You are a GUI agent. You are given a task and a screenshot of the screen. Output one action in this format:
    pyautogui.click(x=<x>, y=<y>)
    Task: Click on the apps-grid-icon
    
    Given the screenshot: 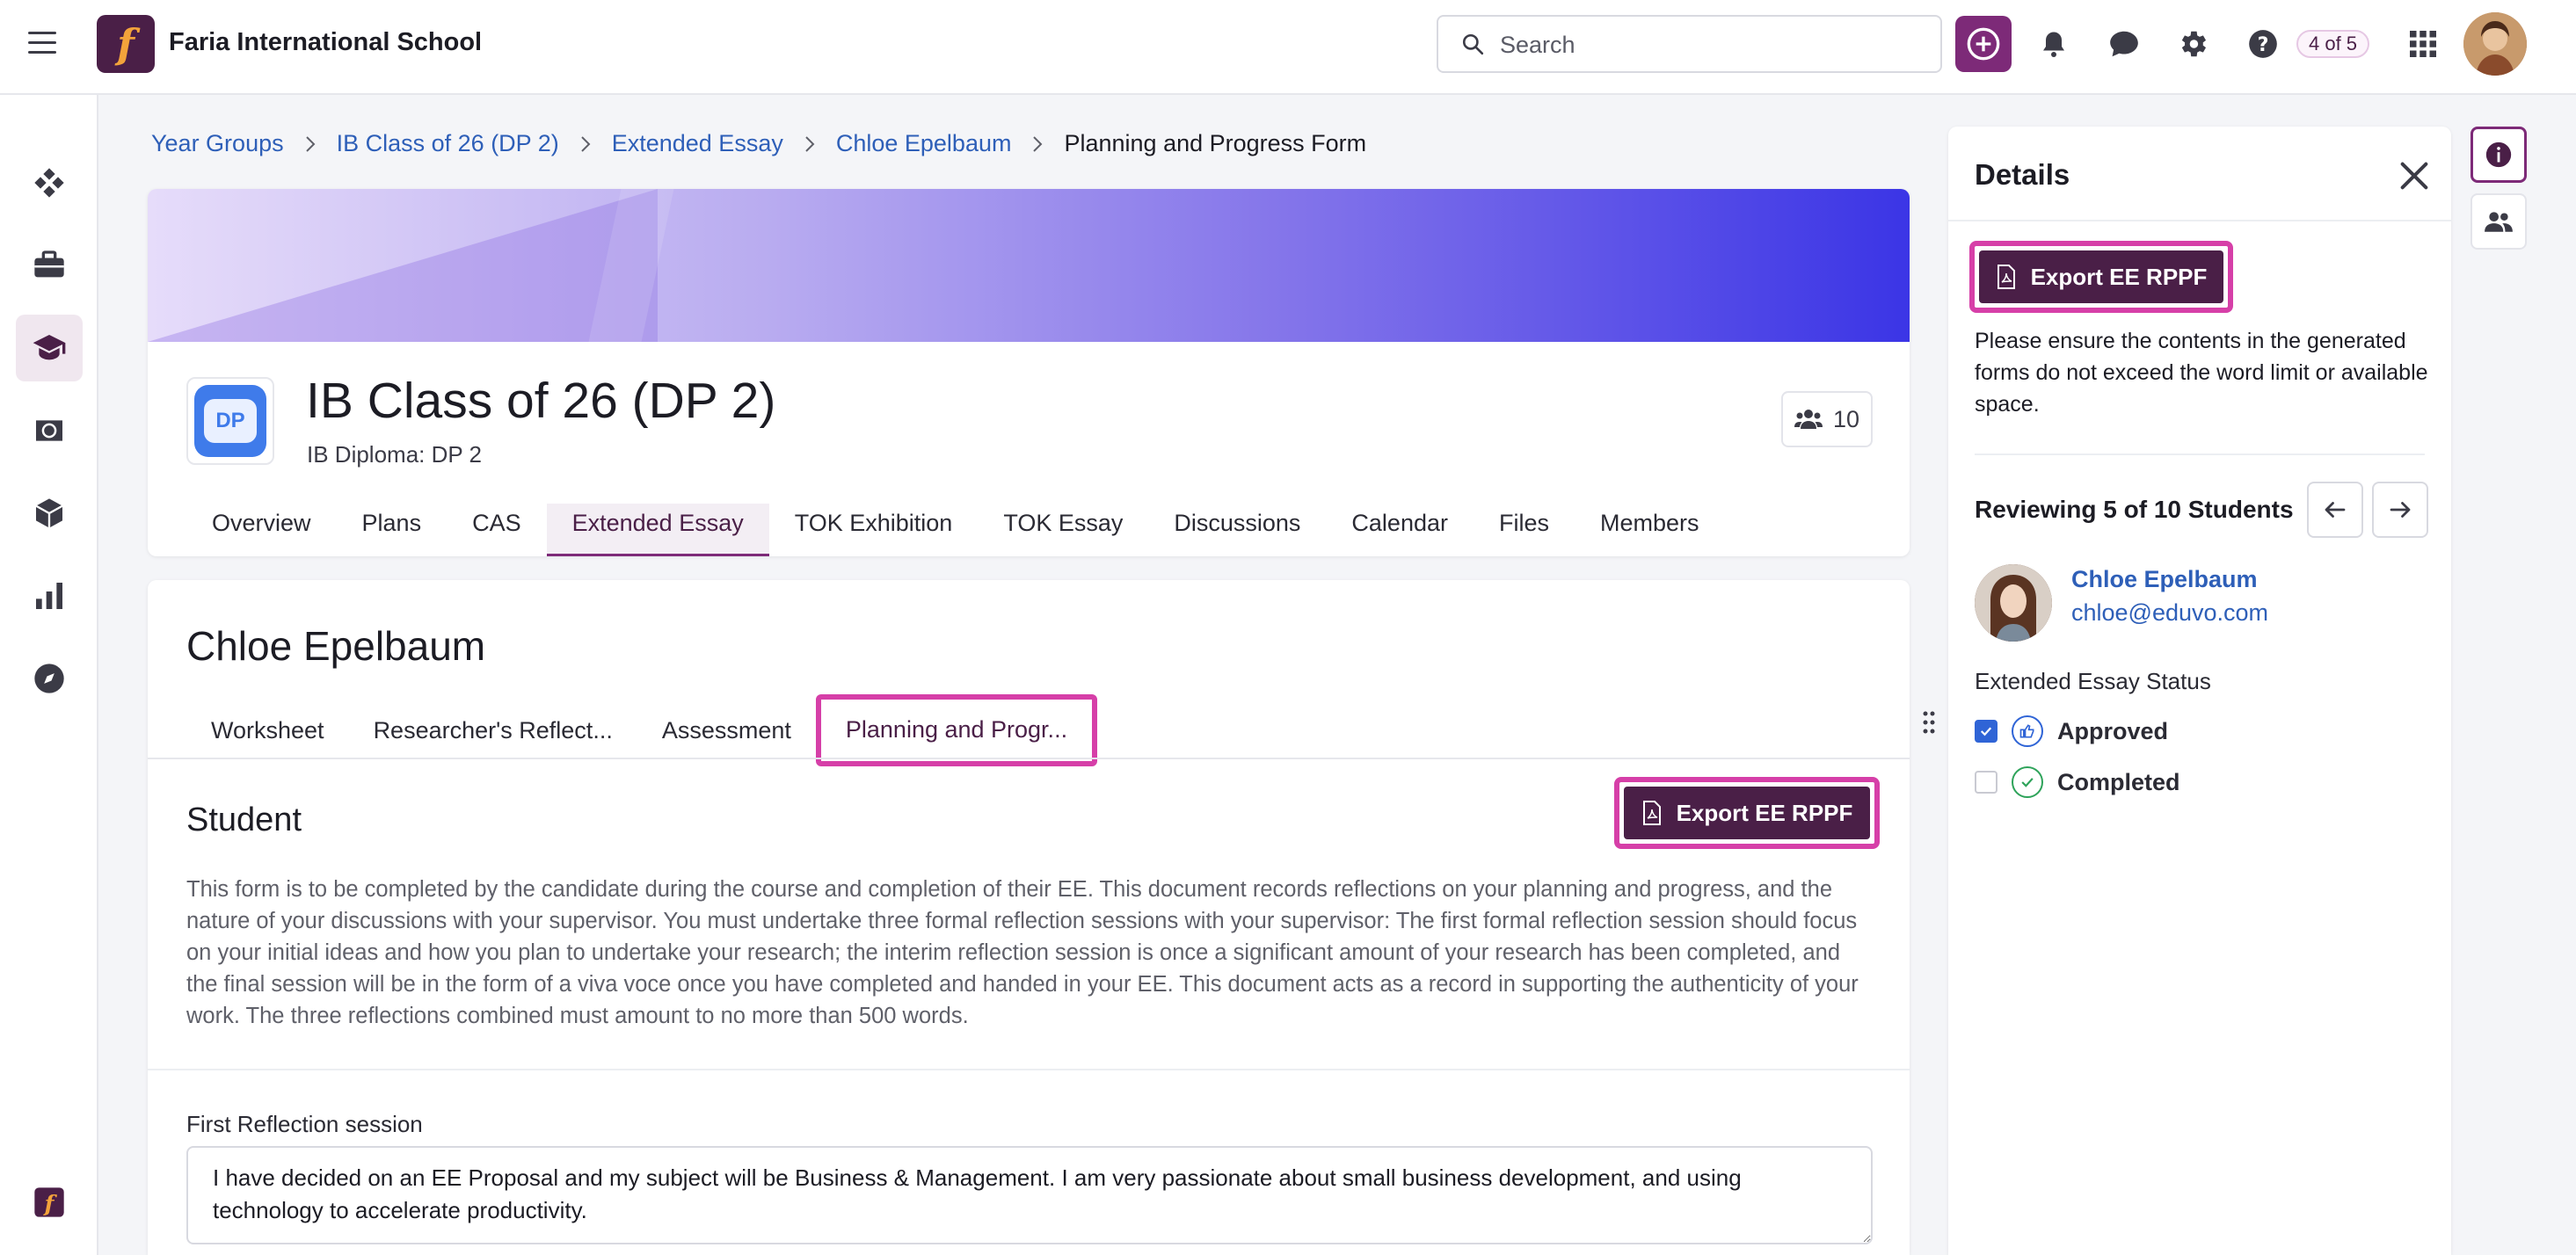 What is the action you would take?
    pyautogui.click(x=2423, y=44)
    